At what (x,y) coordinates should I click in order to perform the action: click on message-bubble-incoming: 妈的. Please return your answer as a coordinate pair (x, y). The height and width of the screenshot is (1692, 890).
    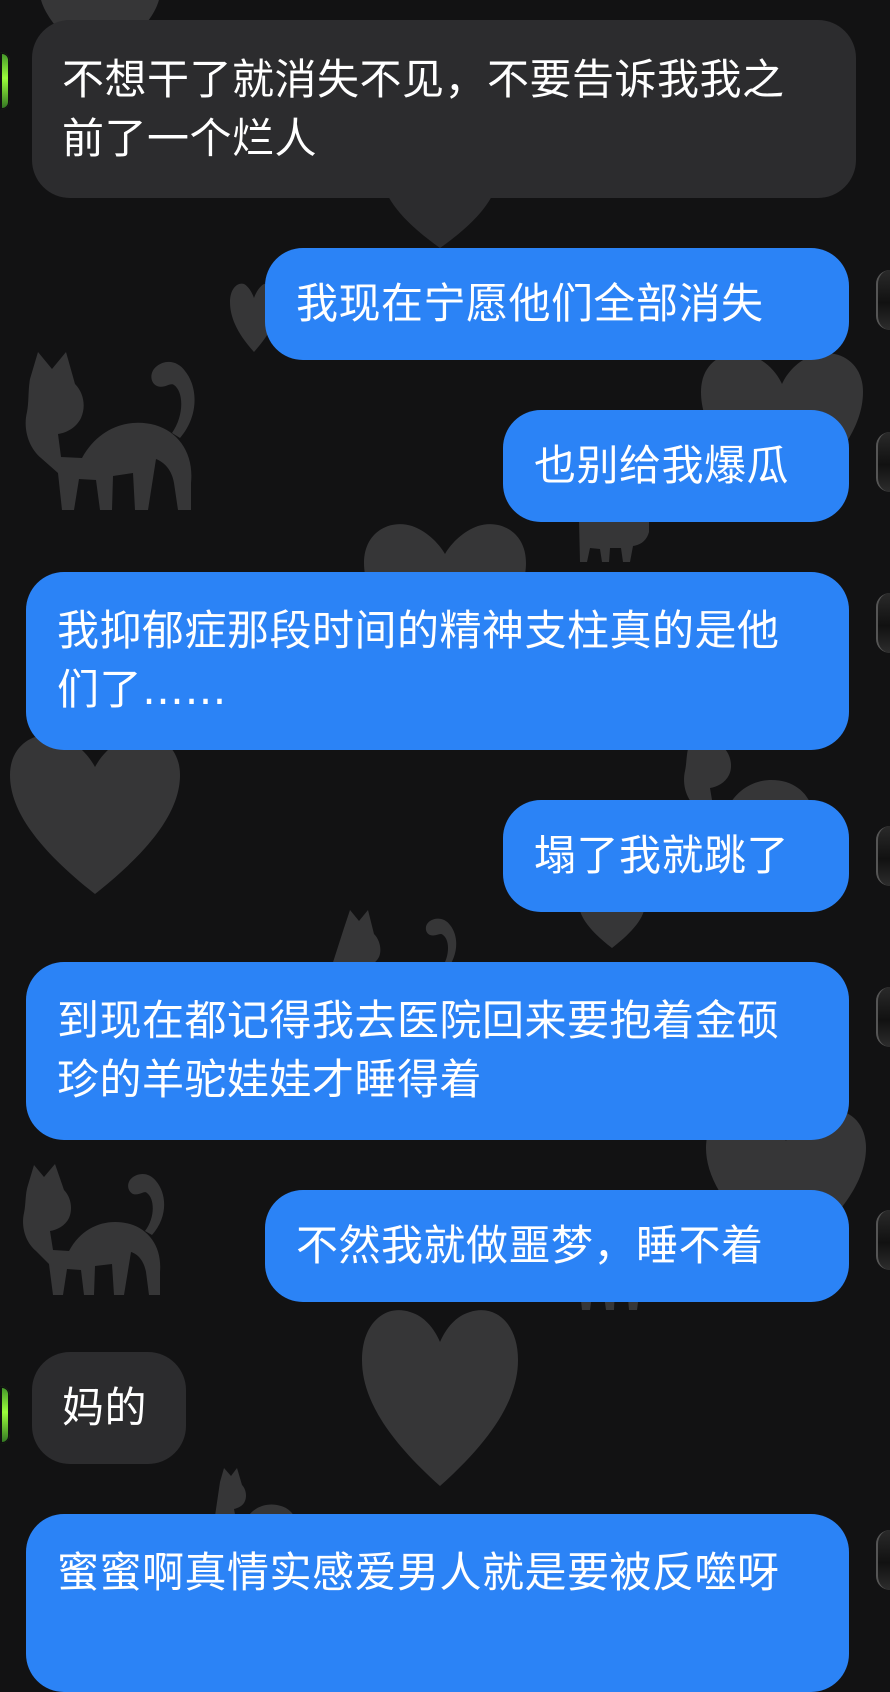
    Looking at the image, I should click on (109, 1408).